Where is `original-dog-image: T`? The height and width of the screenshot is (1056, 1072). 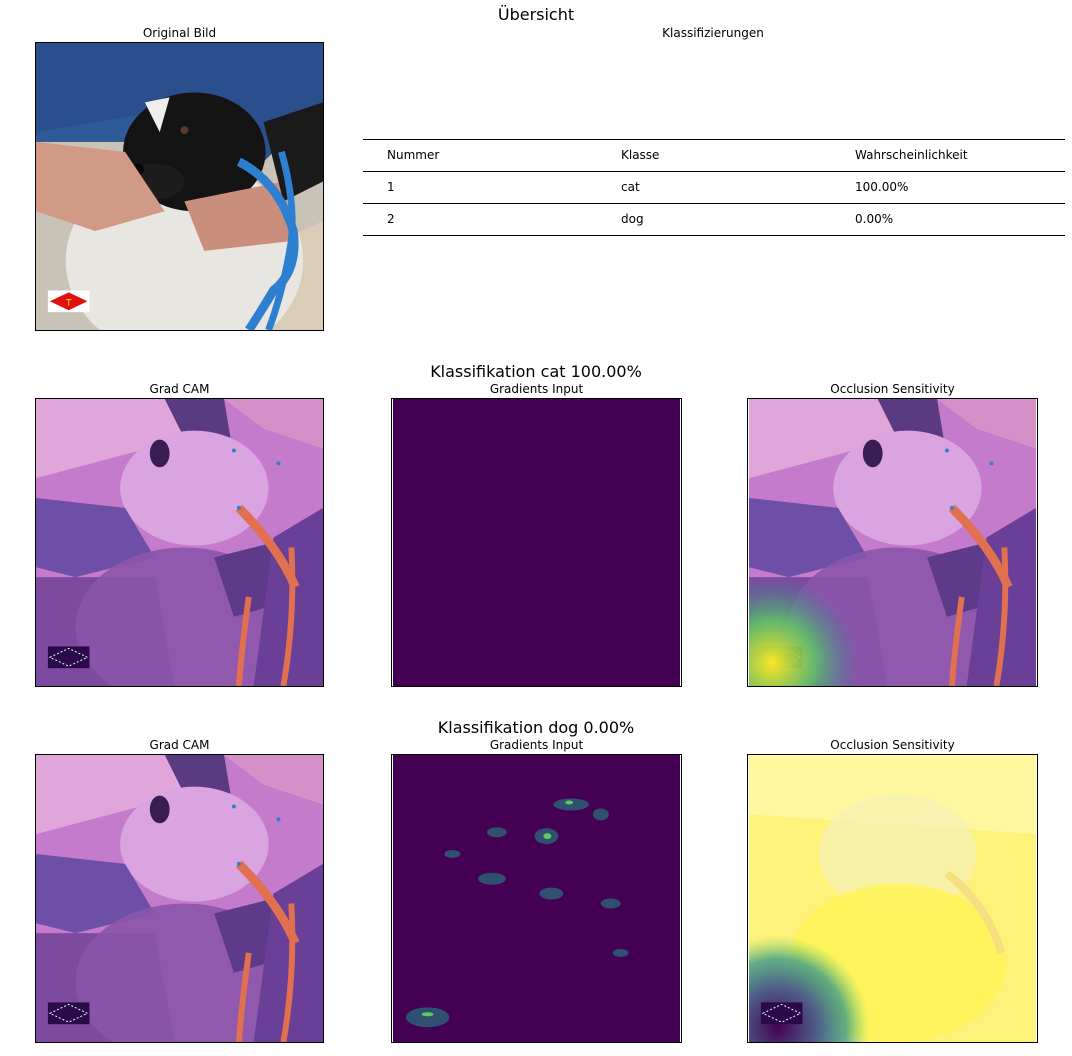 original-dog-image: T is located at coordinates (179, 186).